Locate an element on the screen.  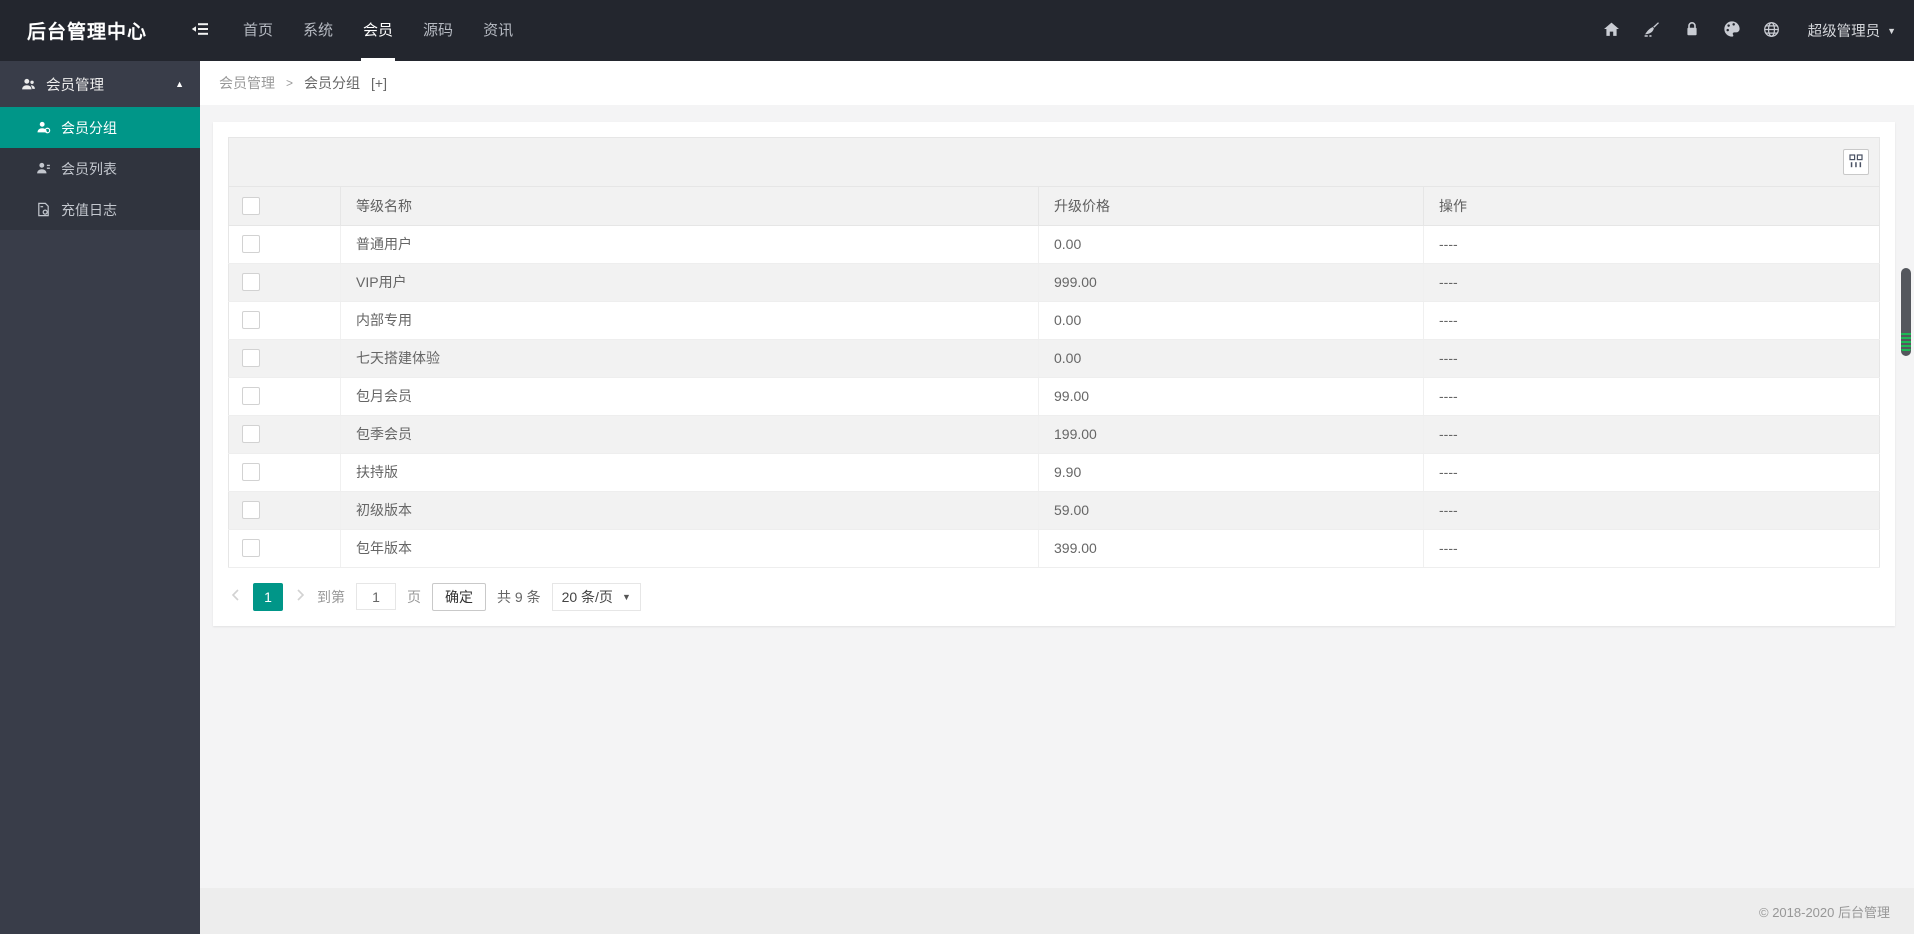
theme-button is located at coordinates (1732, 31).